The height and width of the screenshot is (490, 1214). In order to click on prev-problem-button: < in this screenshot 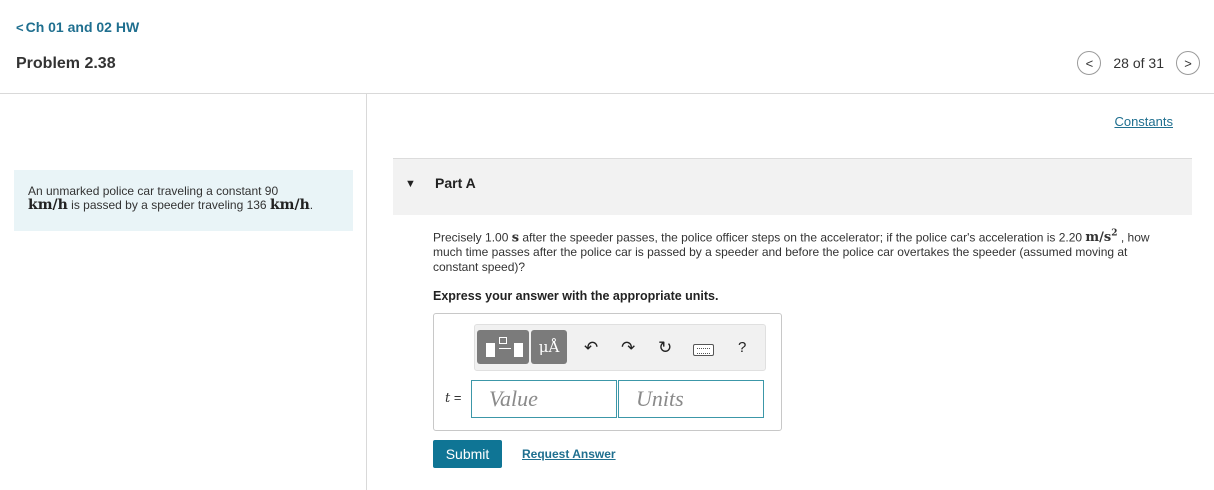, I will do `click(1089, 63)`.